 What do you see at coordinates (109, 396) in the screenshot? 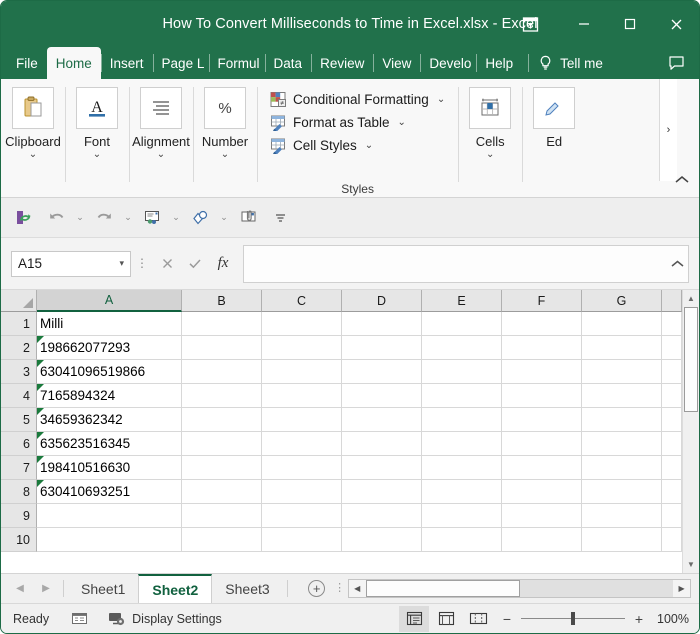
I see `cell-a4: 7165894324` at bounding box center [109, 396].